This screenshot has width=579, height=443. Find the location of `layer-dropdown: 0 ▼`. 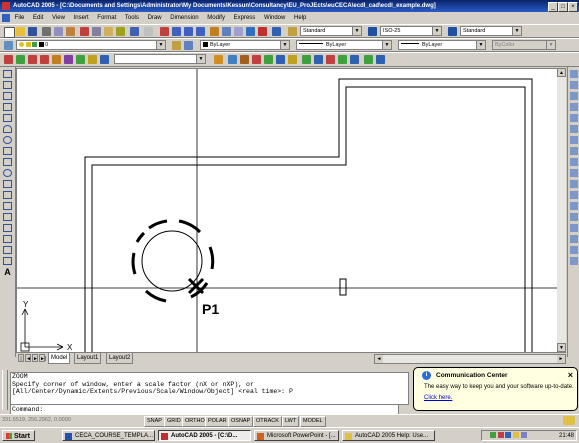

layer-dropdown: 0 ▼ is located at coordinates (91, 45).